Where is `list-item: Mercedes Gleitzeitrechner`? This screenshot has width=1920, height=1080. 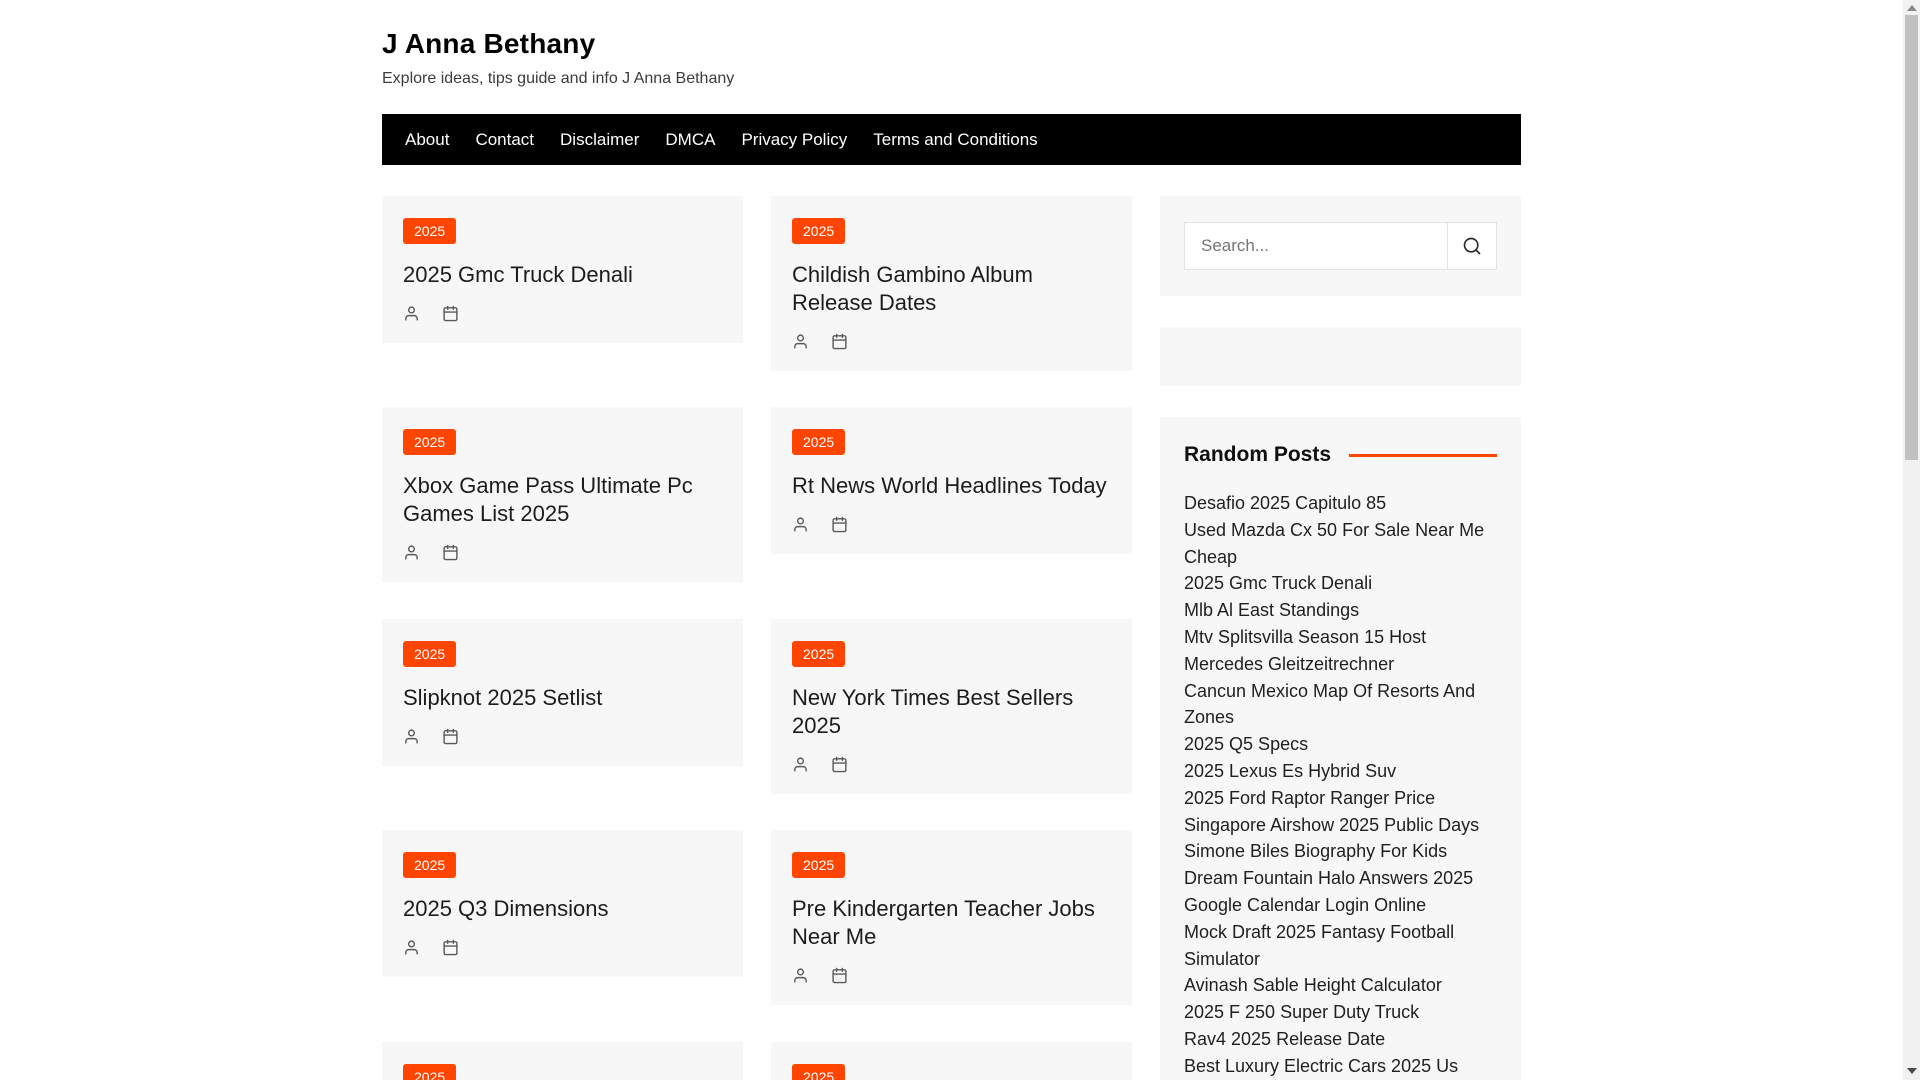
list-item: Mercedes Gleitzeitrechner is located at coordinates (1340, 665).